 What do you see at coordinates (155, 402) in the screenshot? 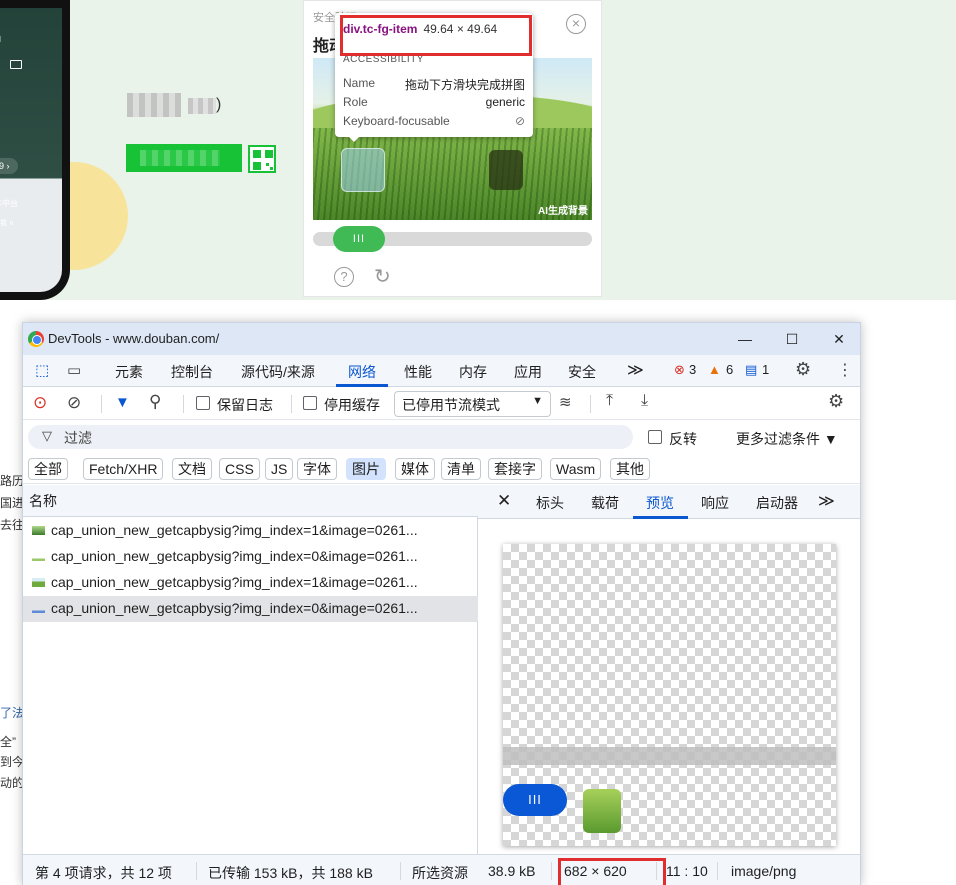
I see `search-icon: ⚲` at bounding box center [155, 402].